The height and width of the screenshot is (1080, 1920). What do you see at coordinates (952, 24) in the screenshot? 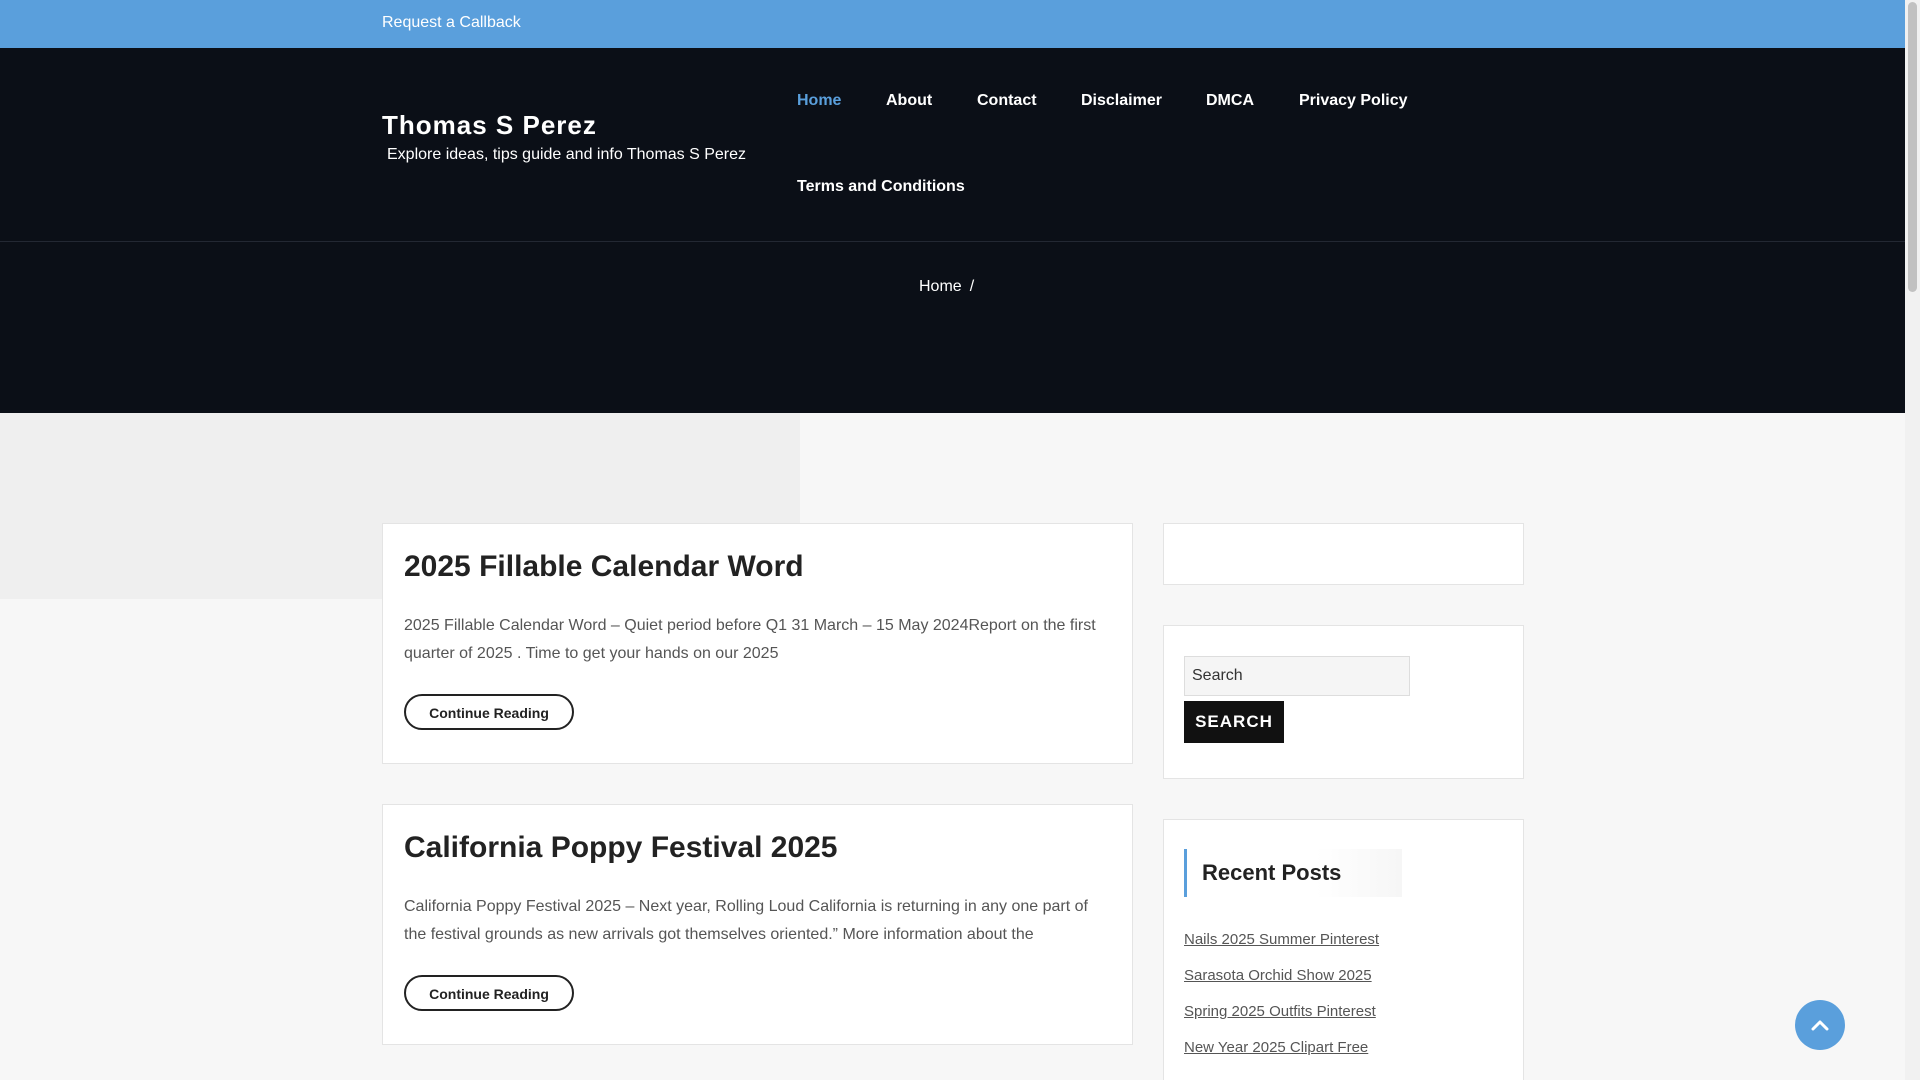
I see `top-bar: Request a Callback` at bounding box center [952, 24].